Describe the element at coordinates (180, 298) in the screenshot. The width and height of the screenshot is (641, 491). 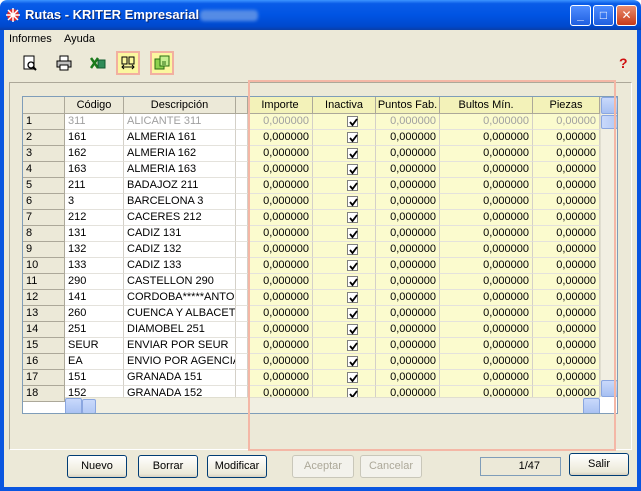
I see `cell-descripcion: CORDOBA*****ANTON` at that location.